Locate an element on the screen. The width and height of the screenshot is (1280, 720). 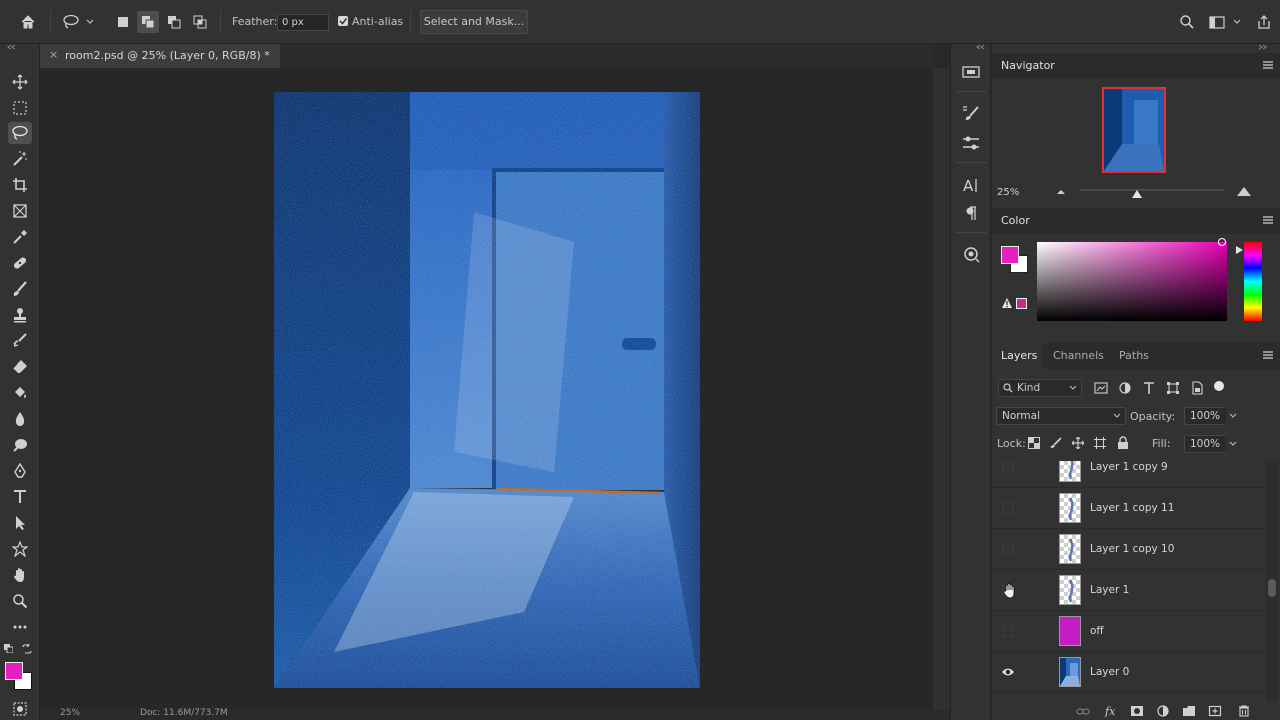
filter-shape-icon is located at coordinates (1173, 388).